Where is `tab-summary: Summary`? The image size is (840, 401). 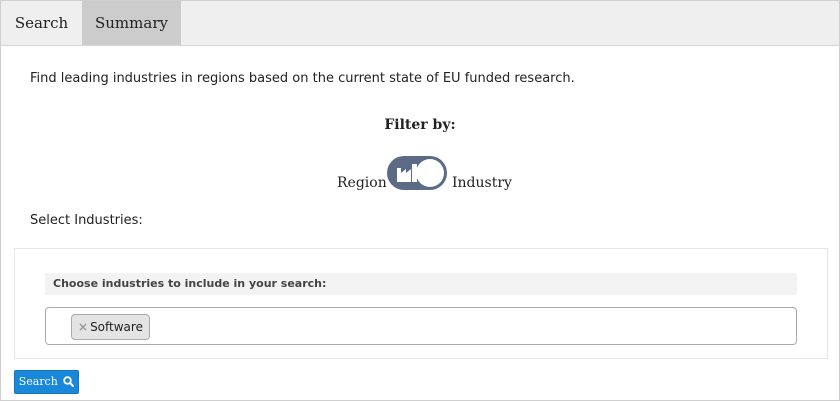
tab-summary: Summary is located at coordinates (131, 23).